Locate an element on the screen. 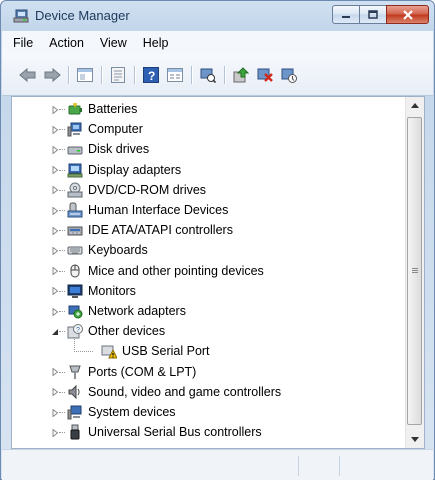 This screenshot has width=435, height=480. usb-icon is located at coordinates (75, 432).